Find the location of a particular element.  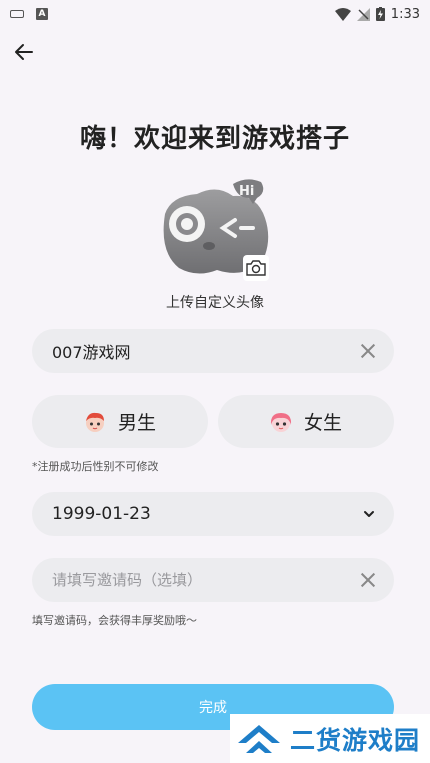

birthday-select: 1999-01-23 is located at coordinates (213, 514).